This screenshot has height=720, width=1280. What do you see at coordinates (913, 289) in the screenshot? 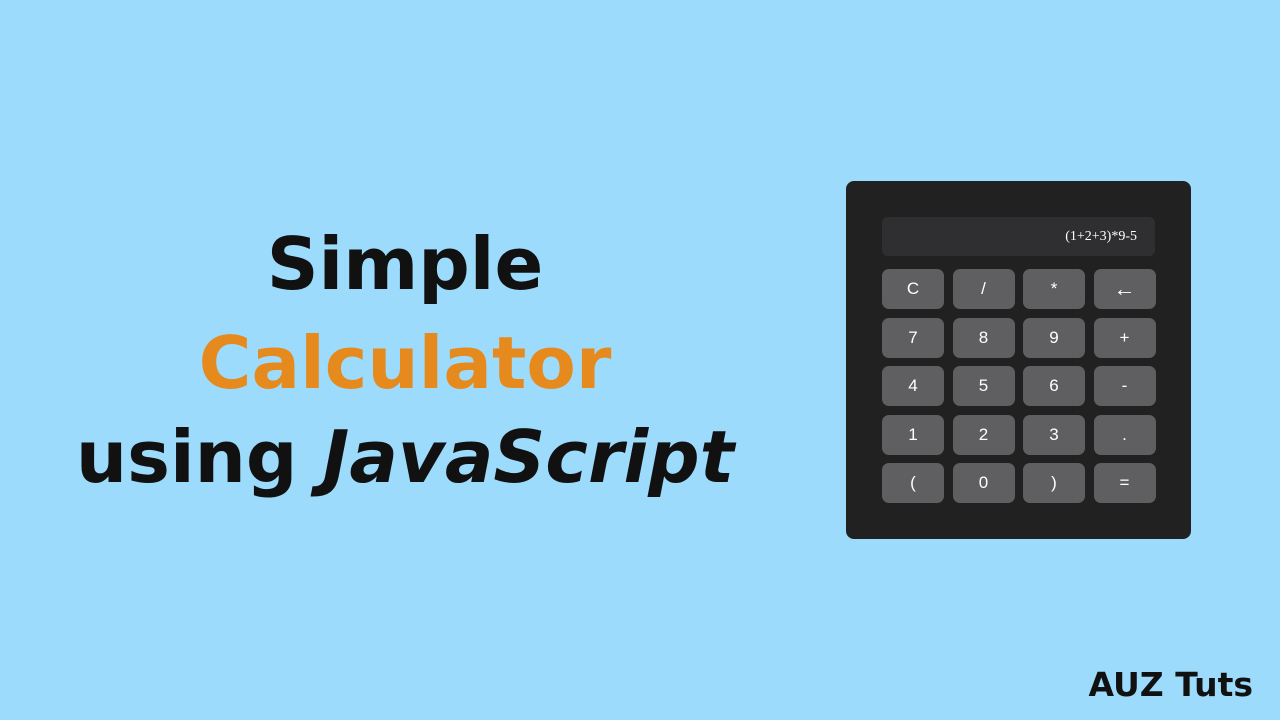
I see `key-clear: C` at bounding box center [913, 289].